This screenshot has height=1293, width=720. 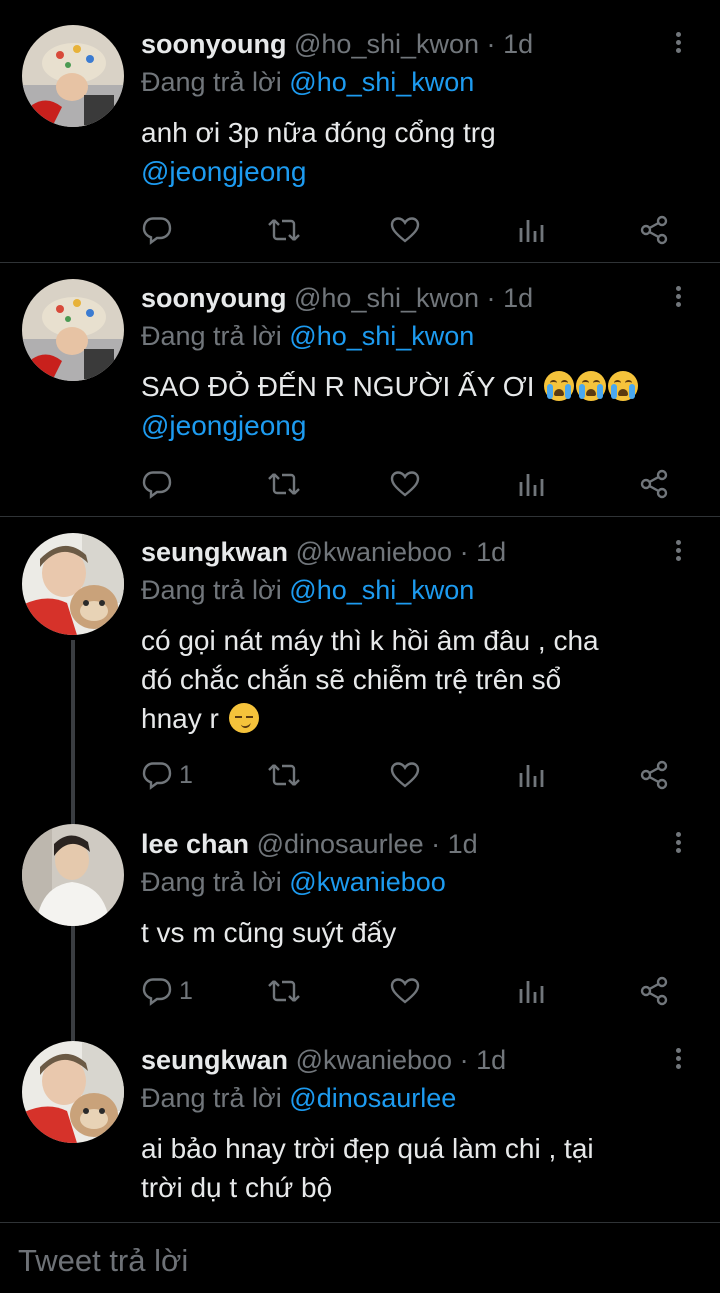 I want to click on tweet-header: soonyoung @ho_shi_kwon · 1d, so click(x=337, y=44).